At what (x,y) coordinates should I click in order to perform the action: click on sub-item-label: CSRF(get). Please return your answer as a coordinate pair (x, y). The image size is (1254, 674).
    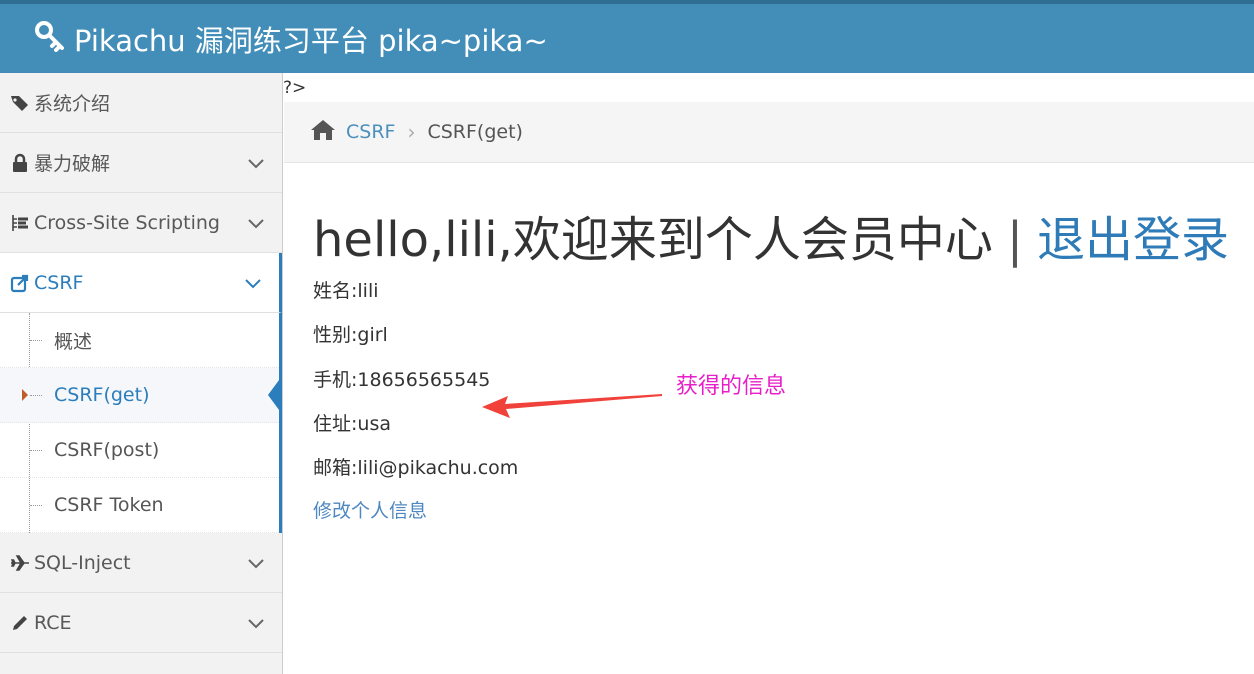
    Looking at the image, I should click on (102, 395).